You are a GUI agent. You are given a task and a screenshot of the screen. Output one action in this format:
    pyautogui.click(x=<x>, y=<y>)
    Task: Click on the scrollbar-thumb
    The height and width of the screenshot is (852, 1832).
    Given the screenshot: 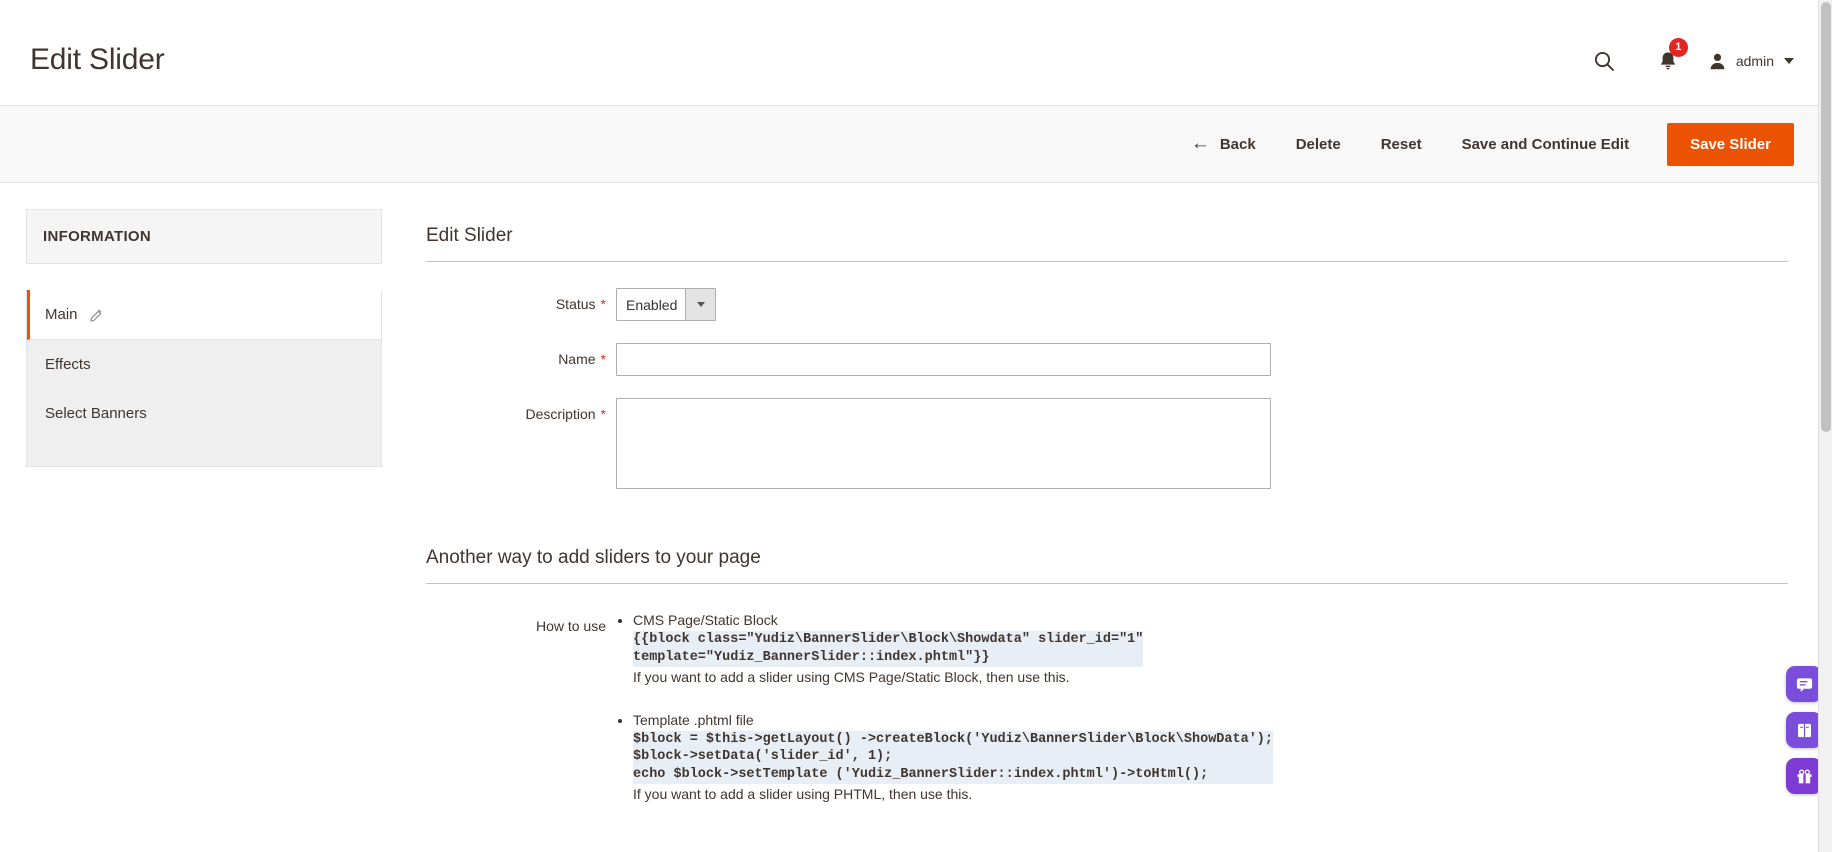 What is the action you would take?
    pyautogui.click(x=1826, y=217)
    